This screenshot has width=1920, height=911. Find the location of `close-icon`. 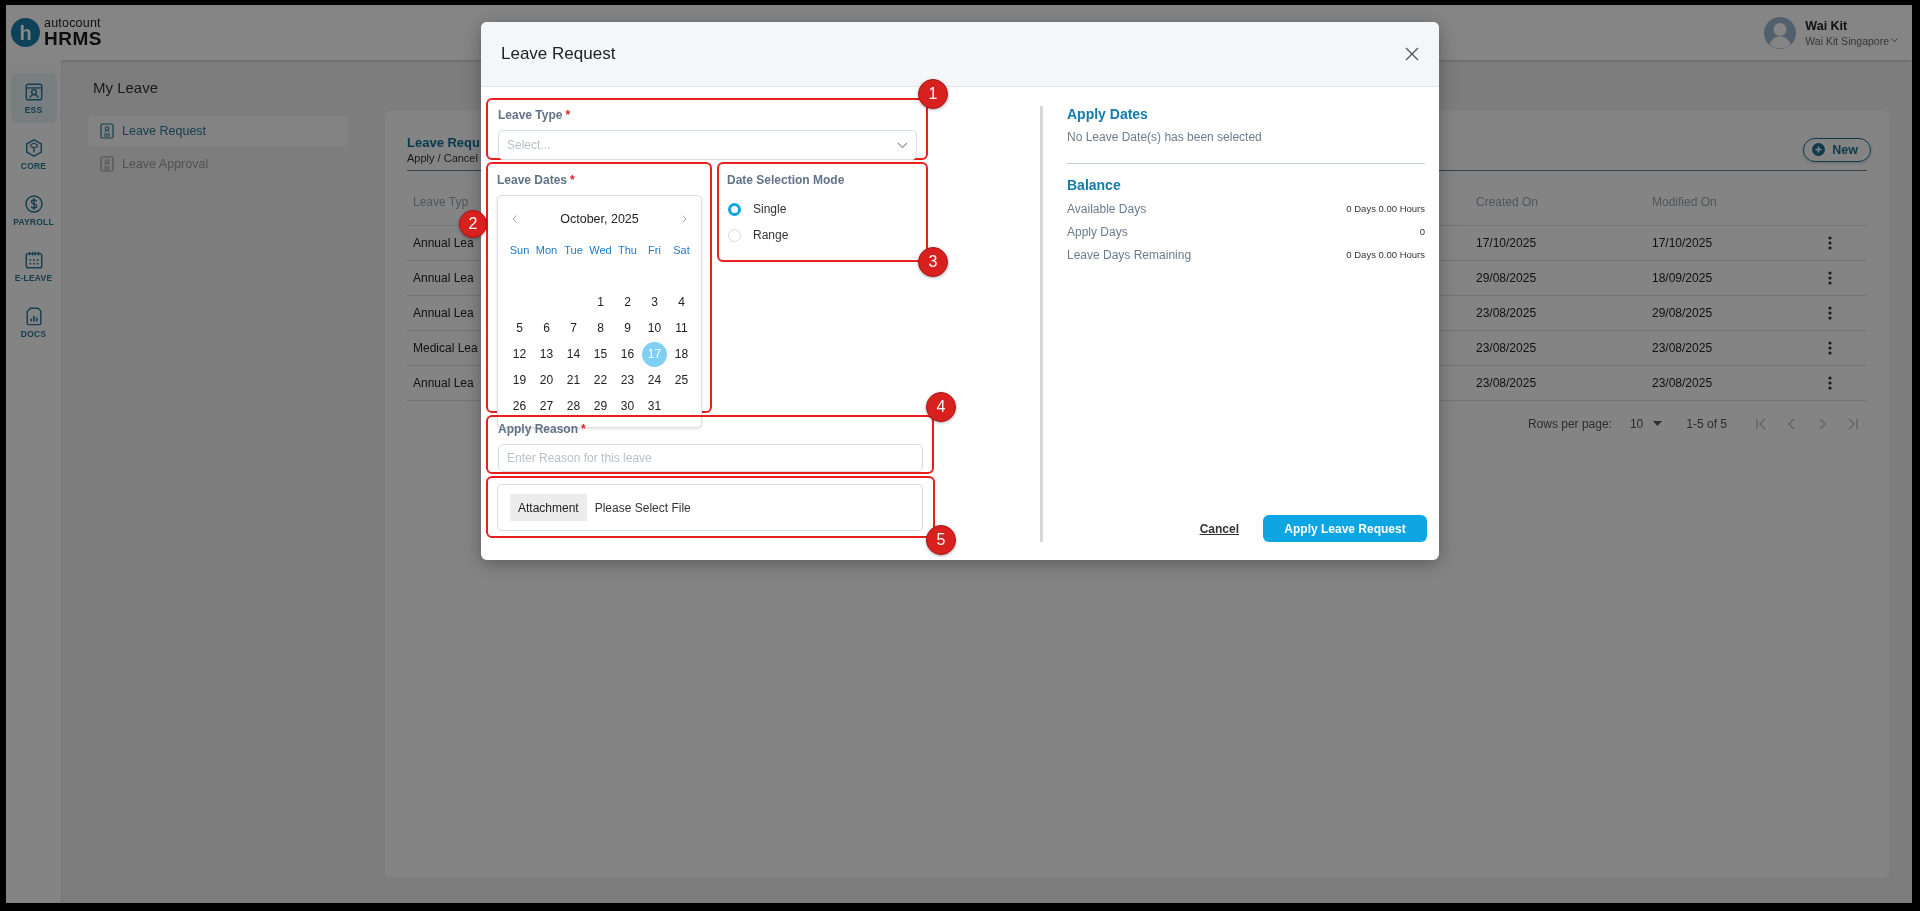

close-icon is located at coordinates (1412, 54).